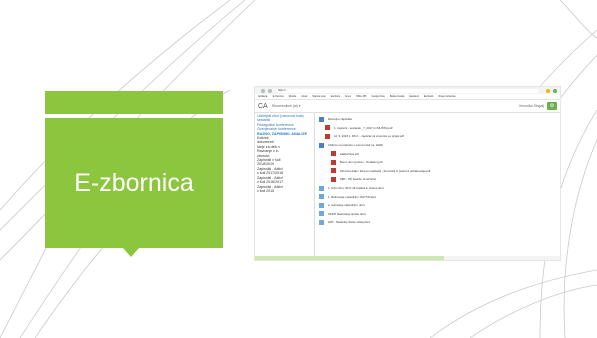 The height and width of the screenshot is (338, 597). I want to click on file-name: Borov dom (prelom - Dodaten).pdf, so click(361, 162).